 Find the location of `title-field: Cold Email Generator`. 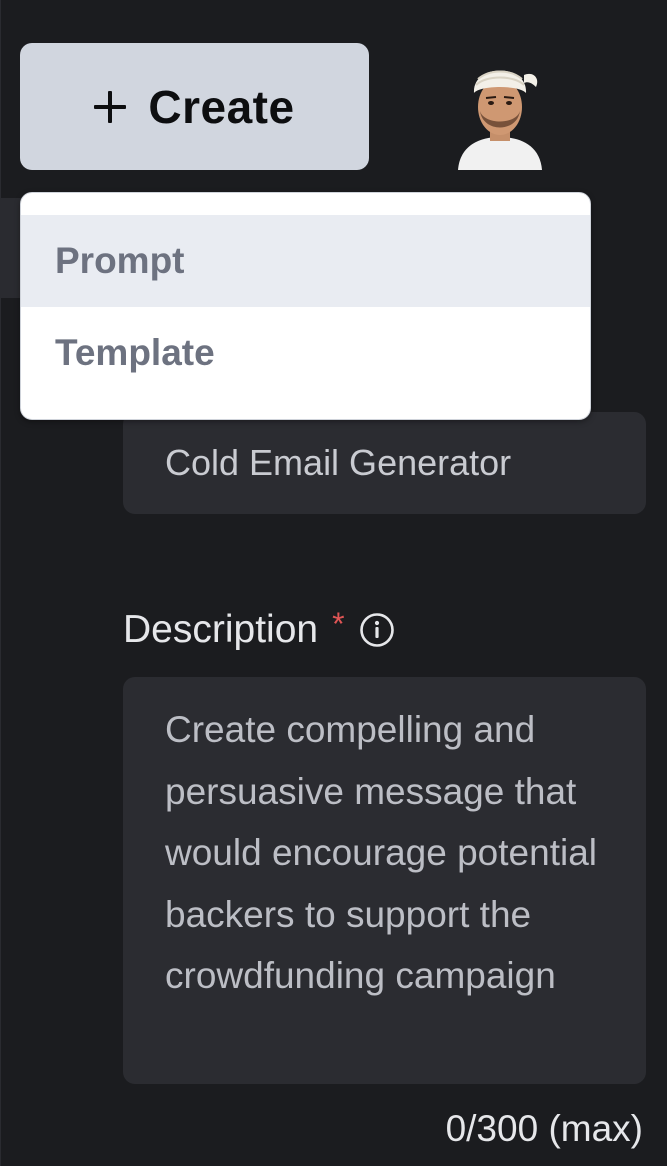

title-field: Cold Email Generator is located at coordinates (384, 463).